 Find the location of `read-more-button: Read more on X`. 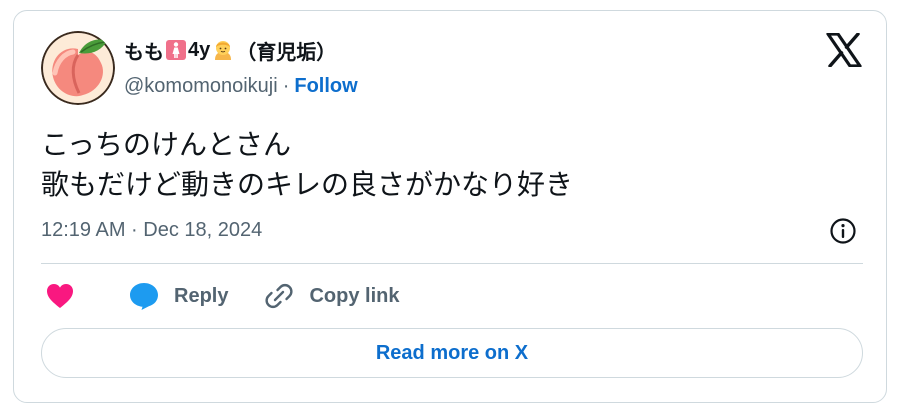

read-more-button: Read more on X is located at coordinates (452, 353).